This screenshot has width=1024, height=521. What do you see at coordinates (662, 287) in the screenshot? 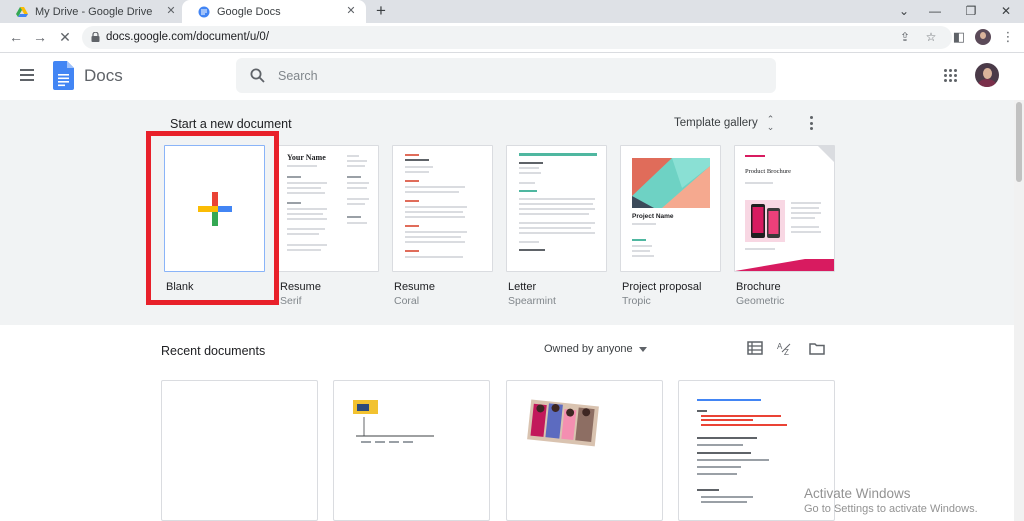
I see `template-name: Project proposal` at bounding box center [662, 287].